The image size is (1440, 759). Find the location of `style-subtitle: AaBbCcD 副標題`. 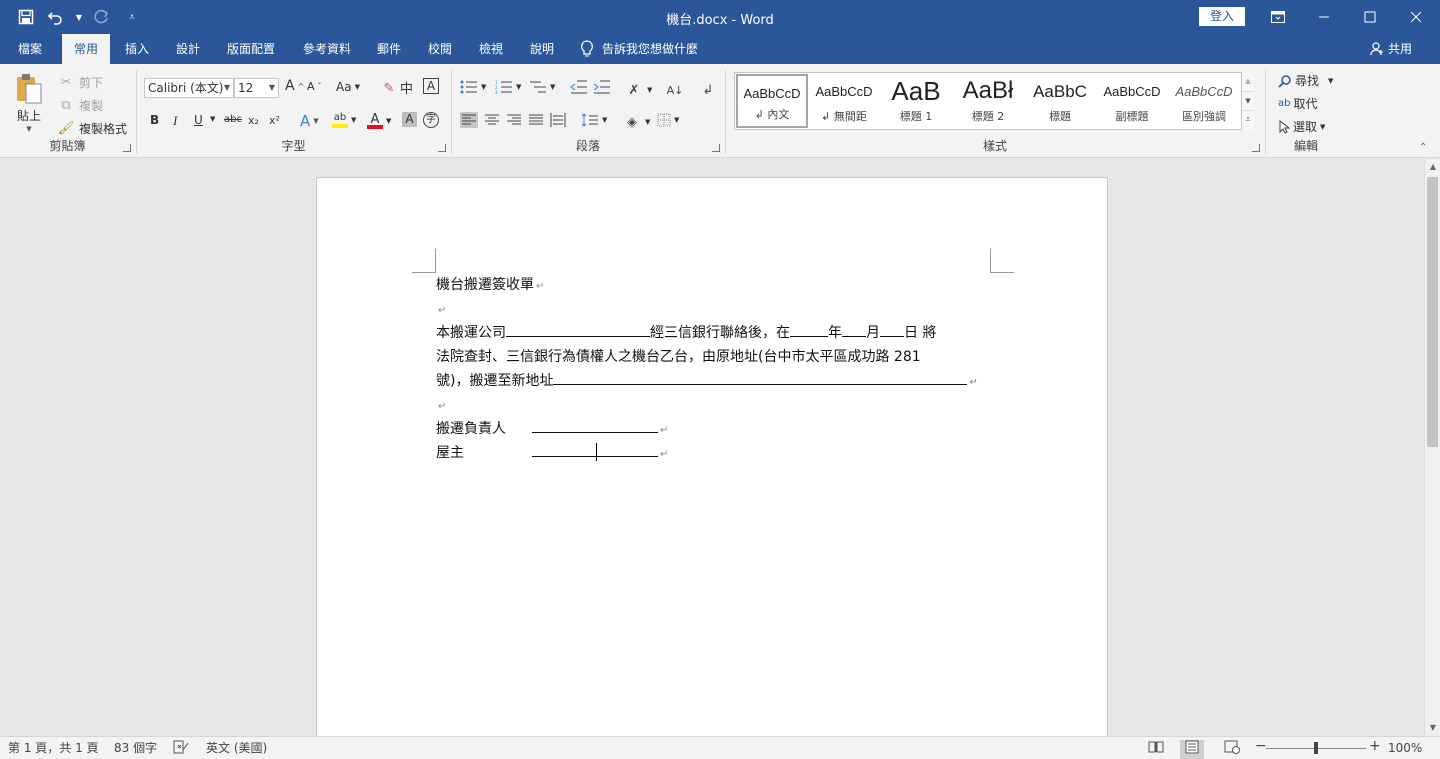

style-subtitle: AaBbCcD 副標題 is located at coordinates (1132, 101).